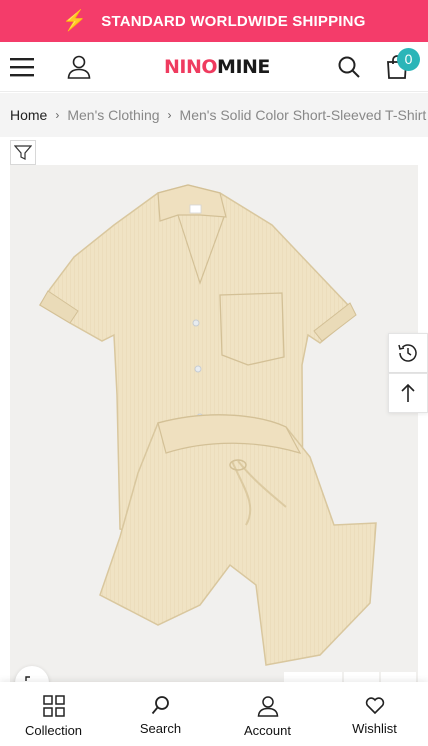 This screenshot has width=428, height=746. I want to click on announcement-bar: ⚡ STANDARD WORLDWIDE SHIPPING, so click(214, 21).